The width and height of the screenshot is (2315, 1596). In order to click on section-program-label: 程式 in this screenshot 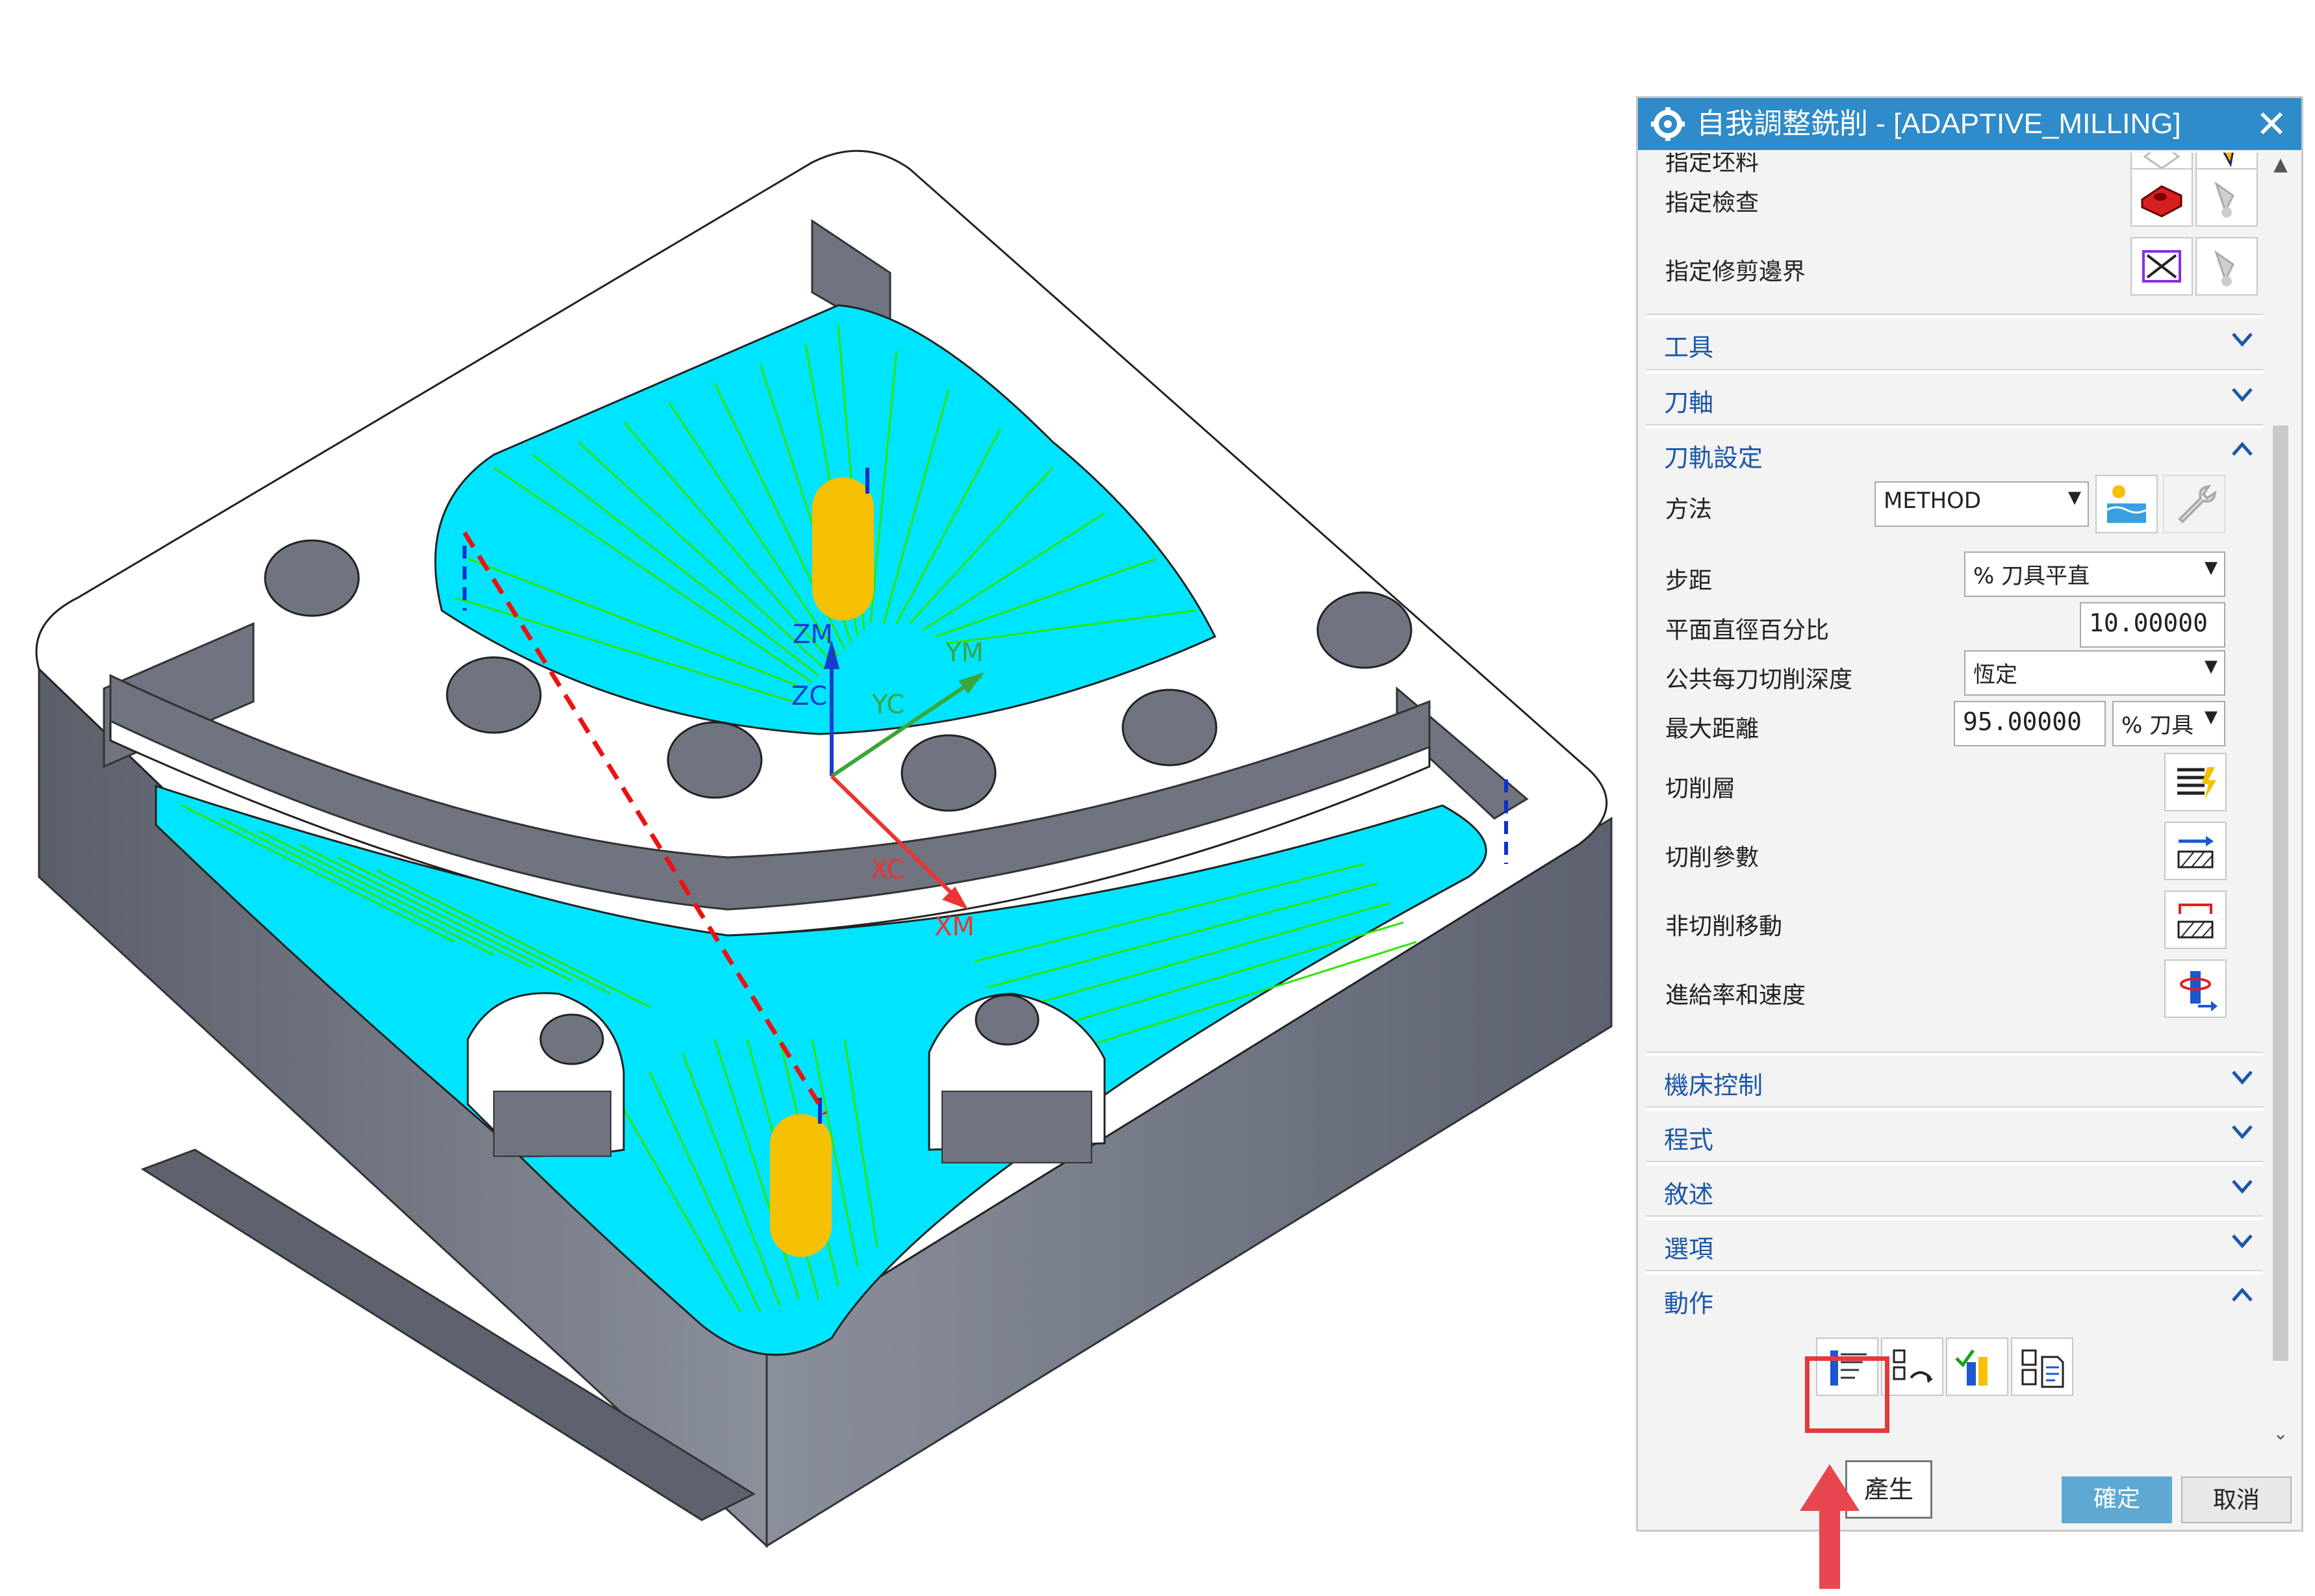, I will do `click(1689, 1140)`.